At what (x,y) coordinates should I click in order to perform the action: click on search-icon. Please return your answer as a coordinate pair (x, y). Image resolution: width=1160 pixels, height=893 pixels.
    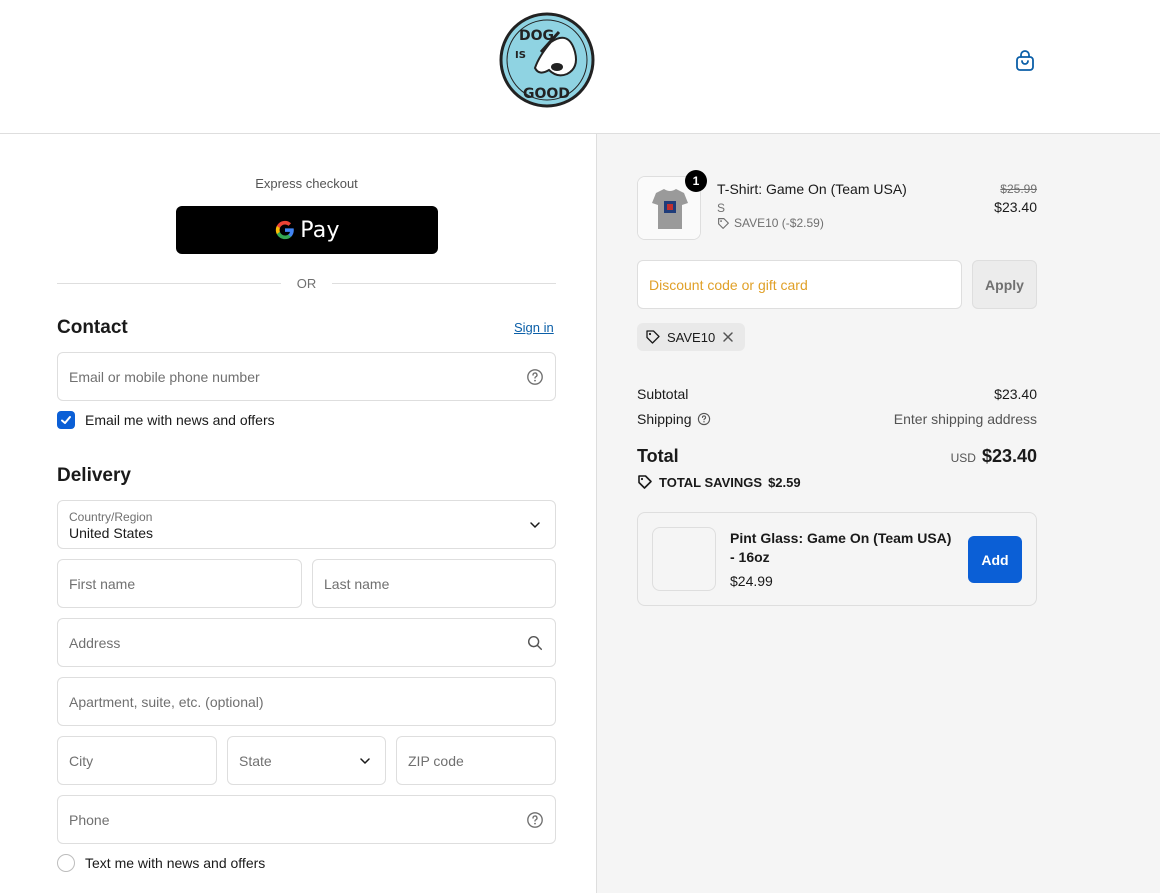
    Looking at the image, I should click on (535, 643).